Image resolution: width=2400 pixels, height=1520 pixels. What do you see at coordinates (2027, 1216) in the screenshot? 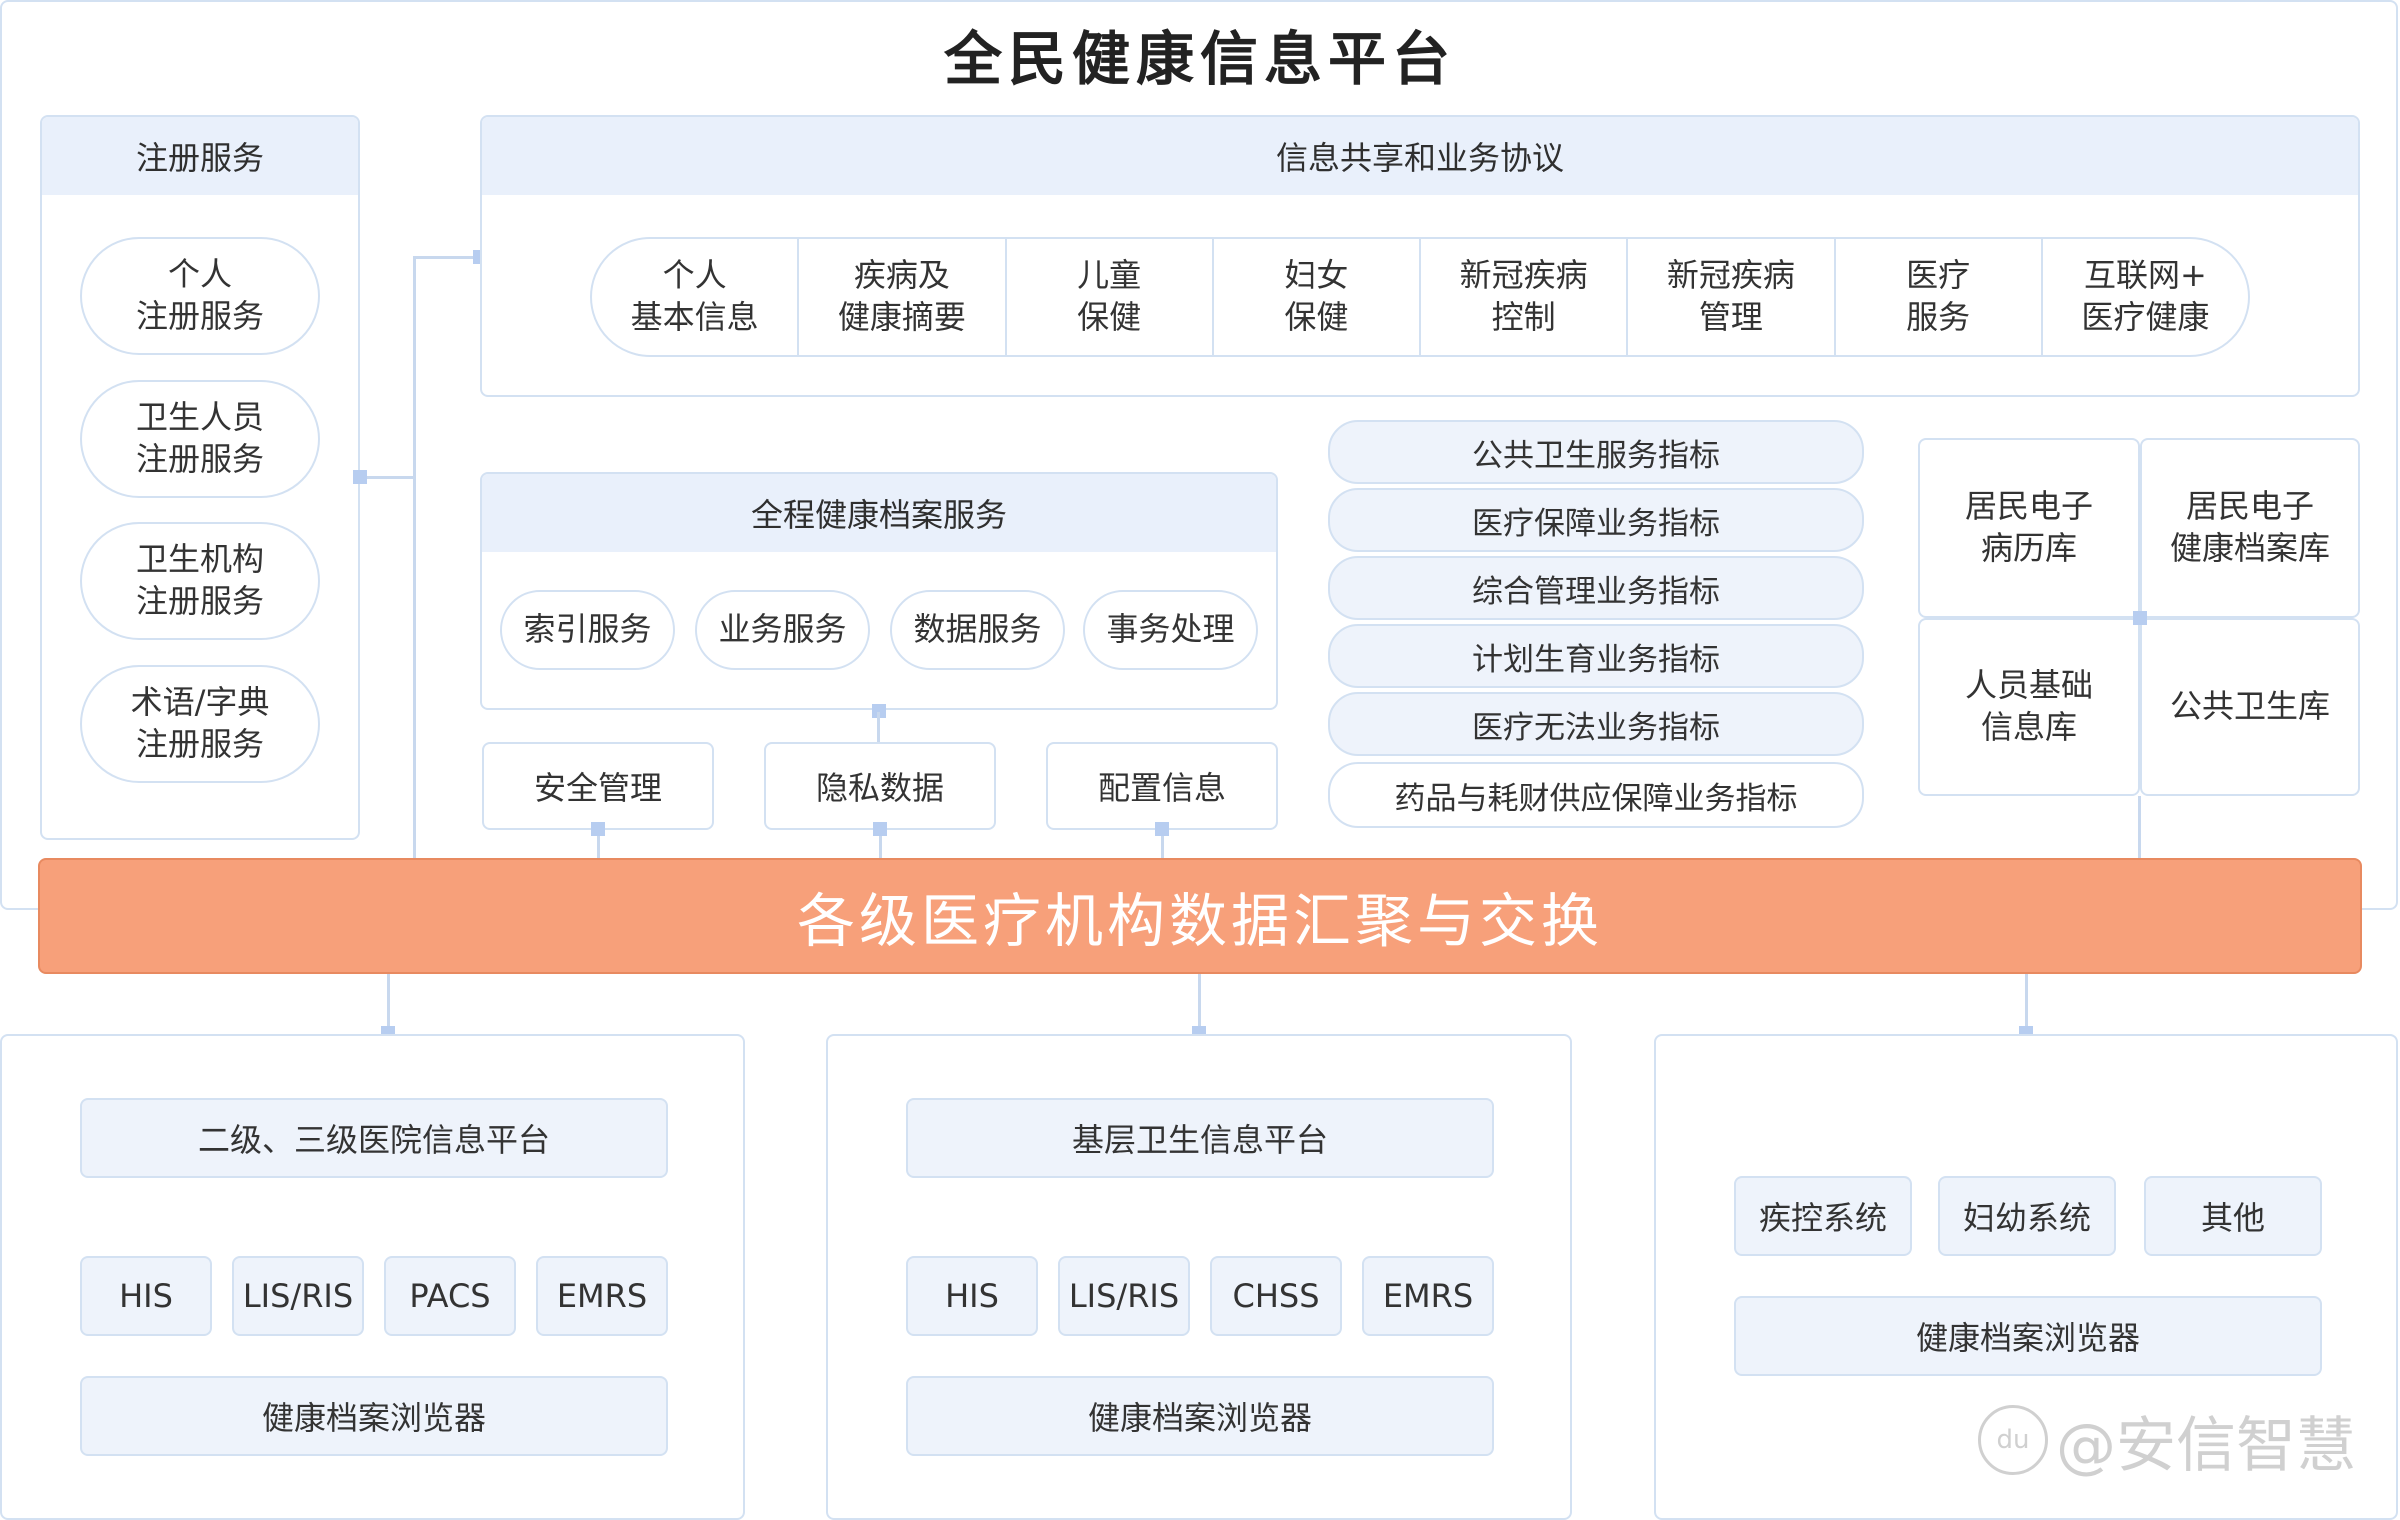
I see `system-maternal-child: 妇幼系统` at bounding box center [2027, 1216].